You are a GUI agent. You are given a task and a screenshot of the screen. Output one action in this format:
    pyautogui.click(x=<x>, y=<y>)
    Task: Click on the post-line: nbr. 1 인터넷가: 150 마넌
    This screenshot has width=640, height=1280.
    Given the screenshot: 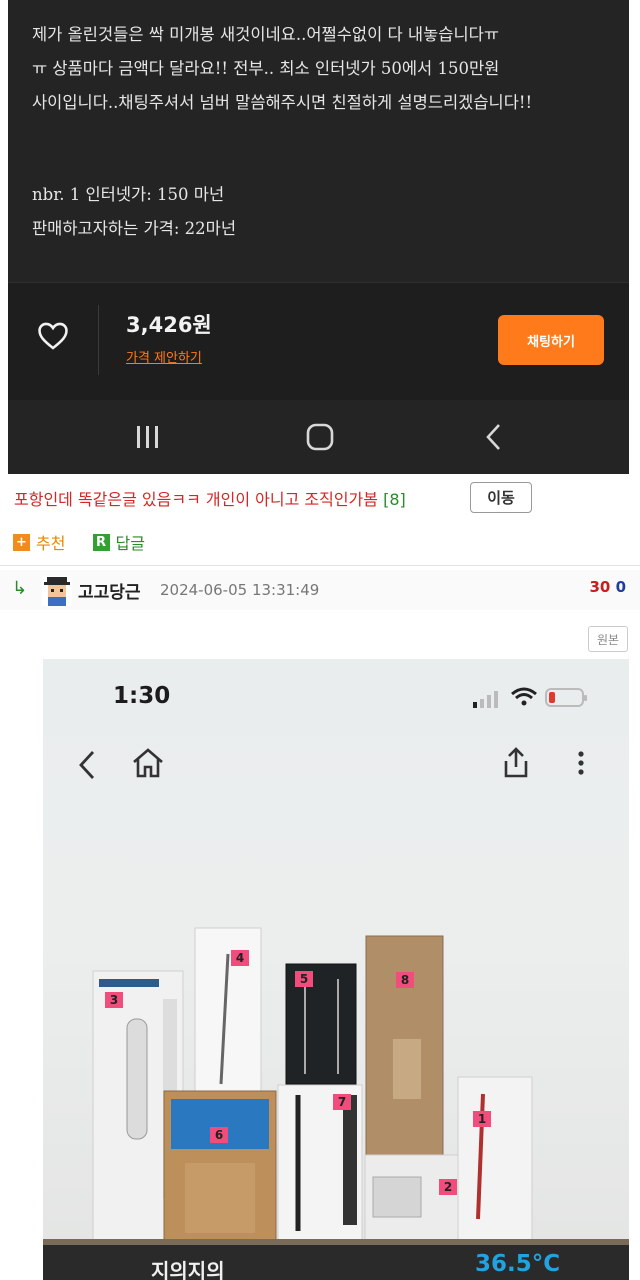 What is the action you would take?
    pyautogui.click(x=128, y=194)
    